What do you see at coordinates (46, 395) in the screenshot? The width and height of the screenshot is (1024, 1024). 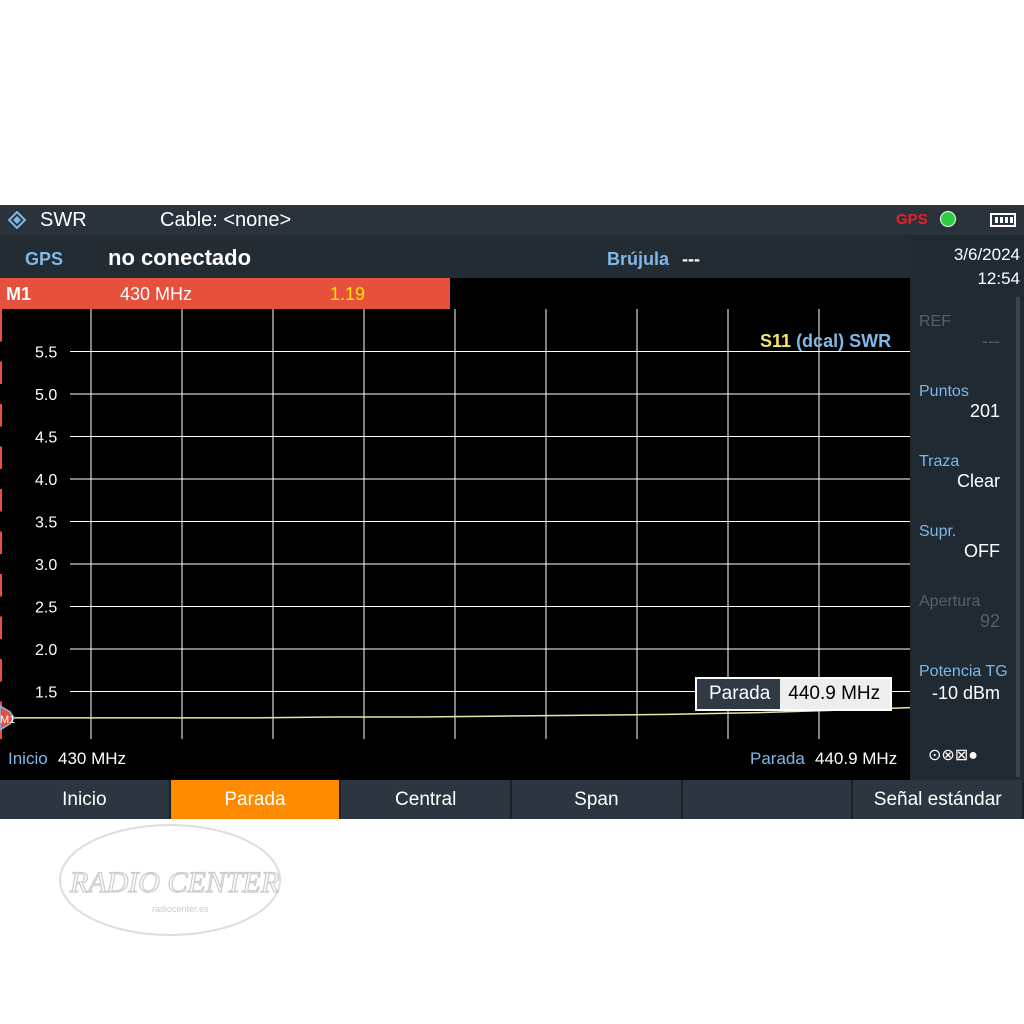 I see `y-tick-label: 5.0` at bounding box center [46, 395].